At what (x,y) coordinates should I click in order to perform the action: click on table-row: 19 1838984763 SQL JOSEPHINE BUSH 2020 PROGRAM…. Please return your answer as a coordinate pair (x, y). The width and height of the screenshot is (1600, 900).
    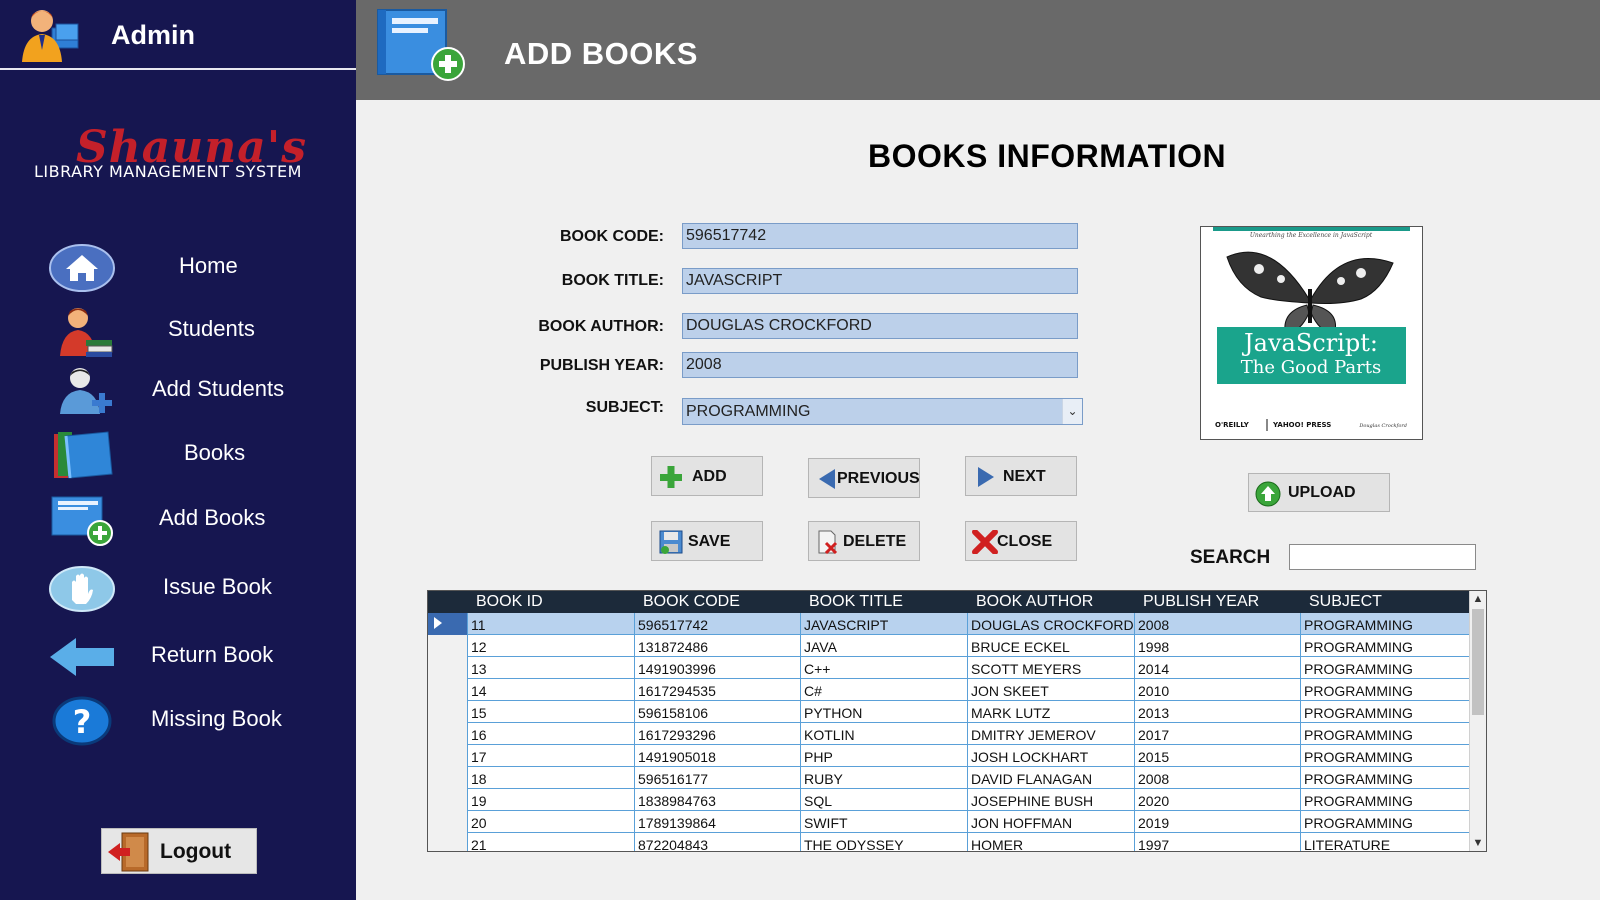
    Looking at the image, I should click on (949, 800).